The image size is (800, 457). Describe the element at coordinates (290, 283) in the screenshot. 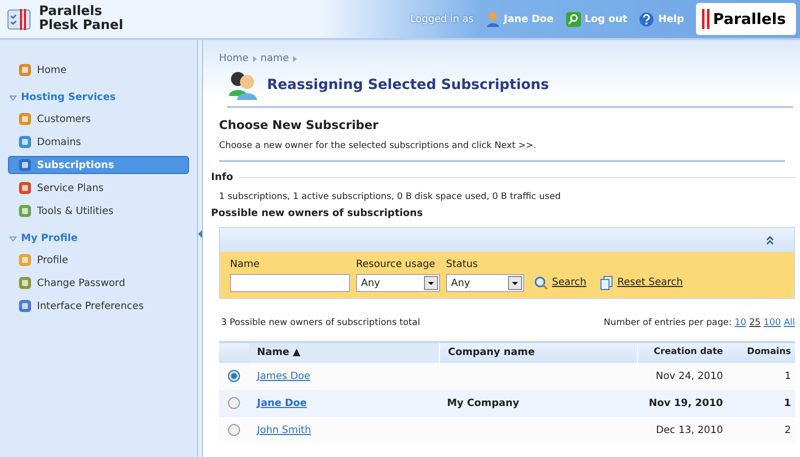

I see `name-field` at that location.